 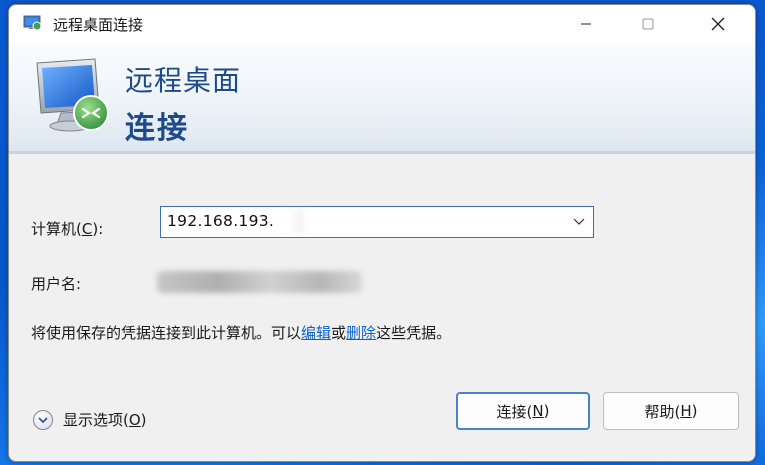 What do you see at coordinates (579, 222) in the screenshot?
I see `chevron-down-icon` at bounding box center [579, 222].